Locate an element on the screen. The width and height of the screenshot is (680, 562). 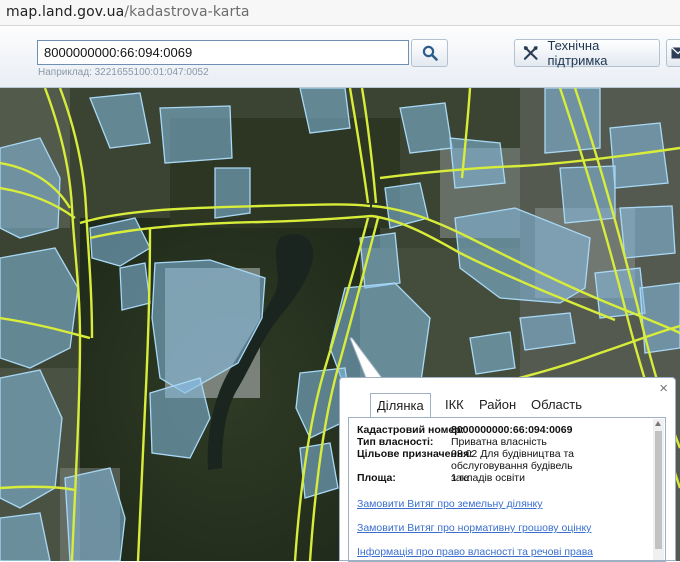
field-label: Тип власності: is located at coordinates (395, 442).